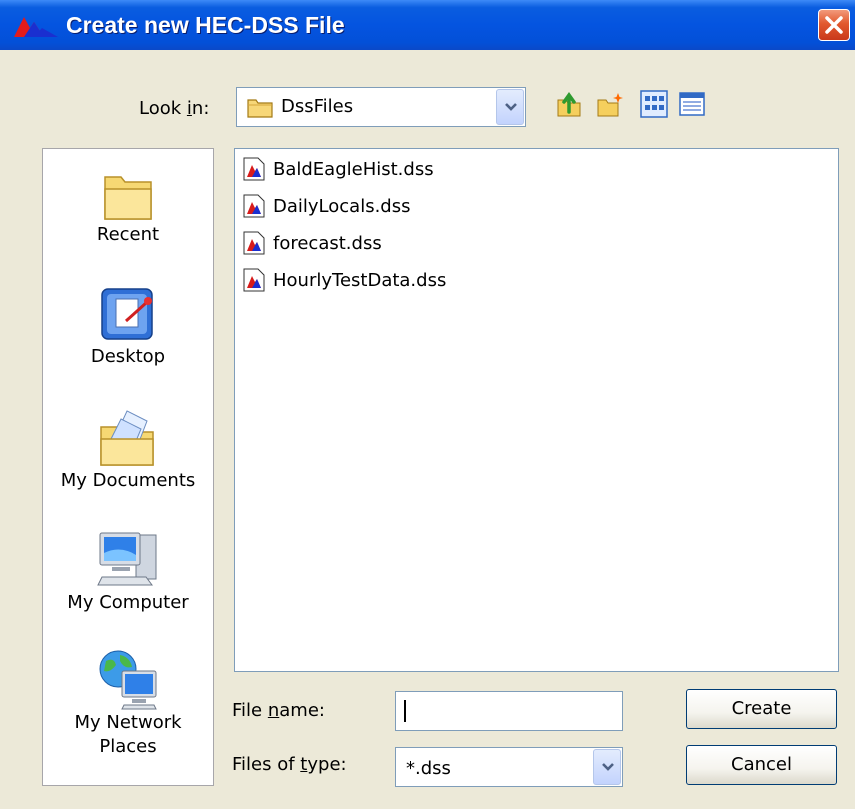 This screenshot has width=855, height=809. I want to click on file-name: HourlyTestData.dss, so click(360, 280).